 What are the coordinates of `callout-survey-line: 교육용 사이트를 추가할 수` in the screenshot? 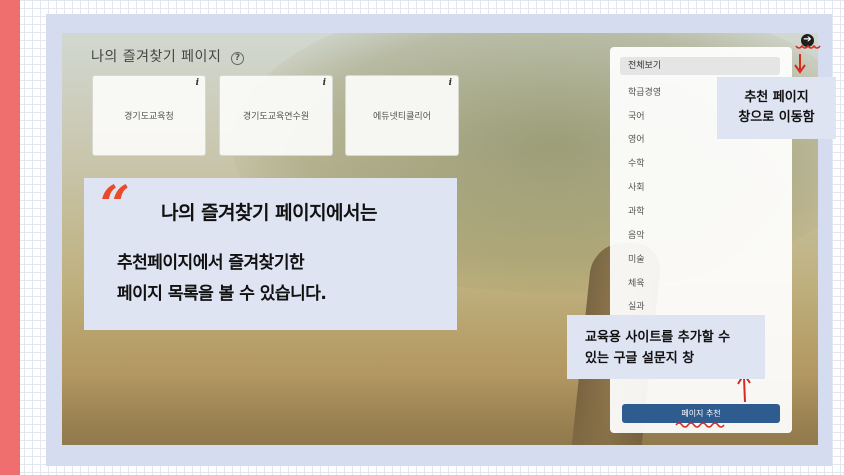 It's located at (658, 337).